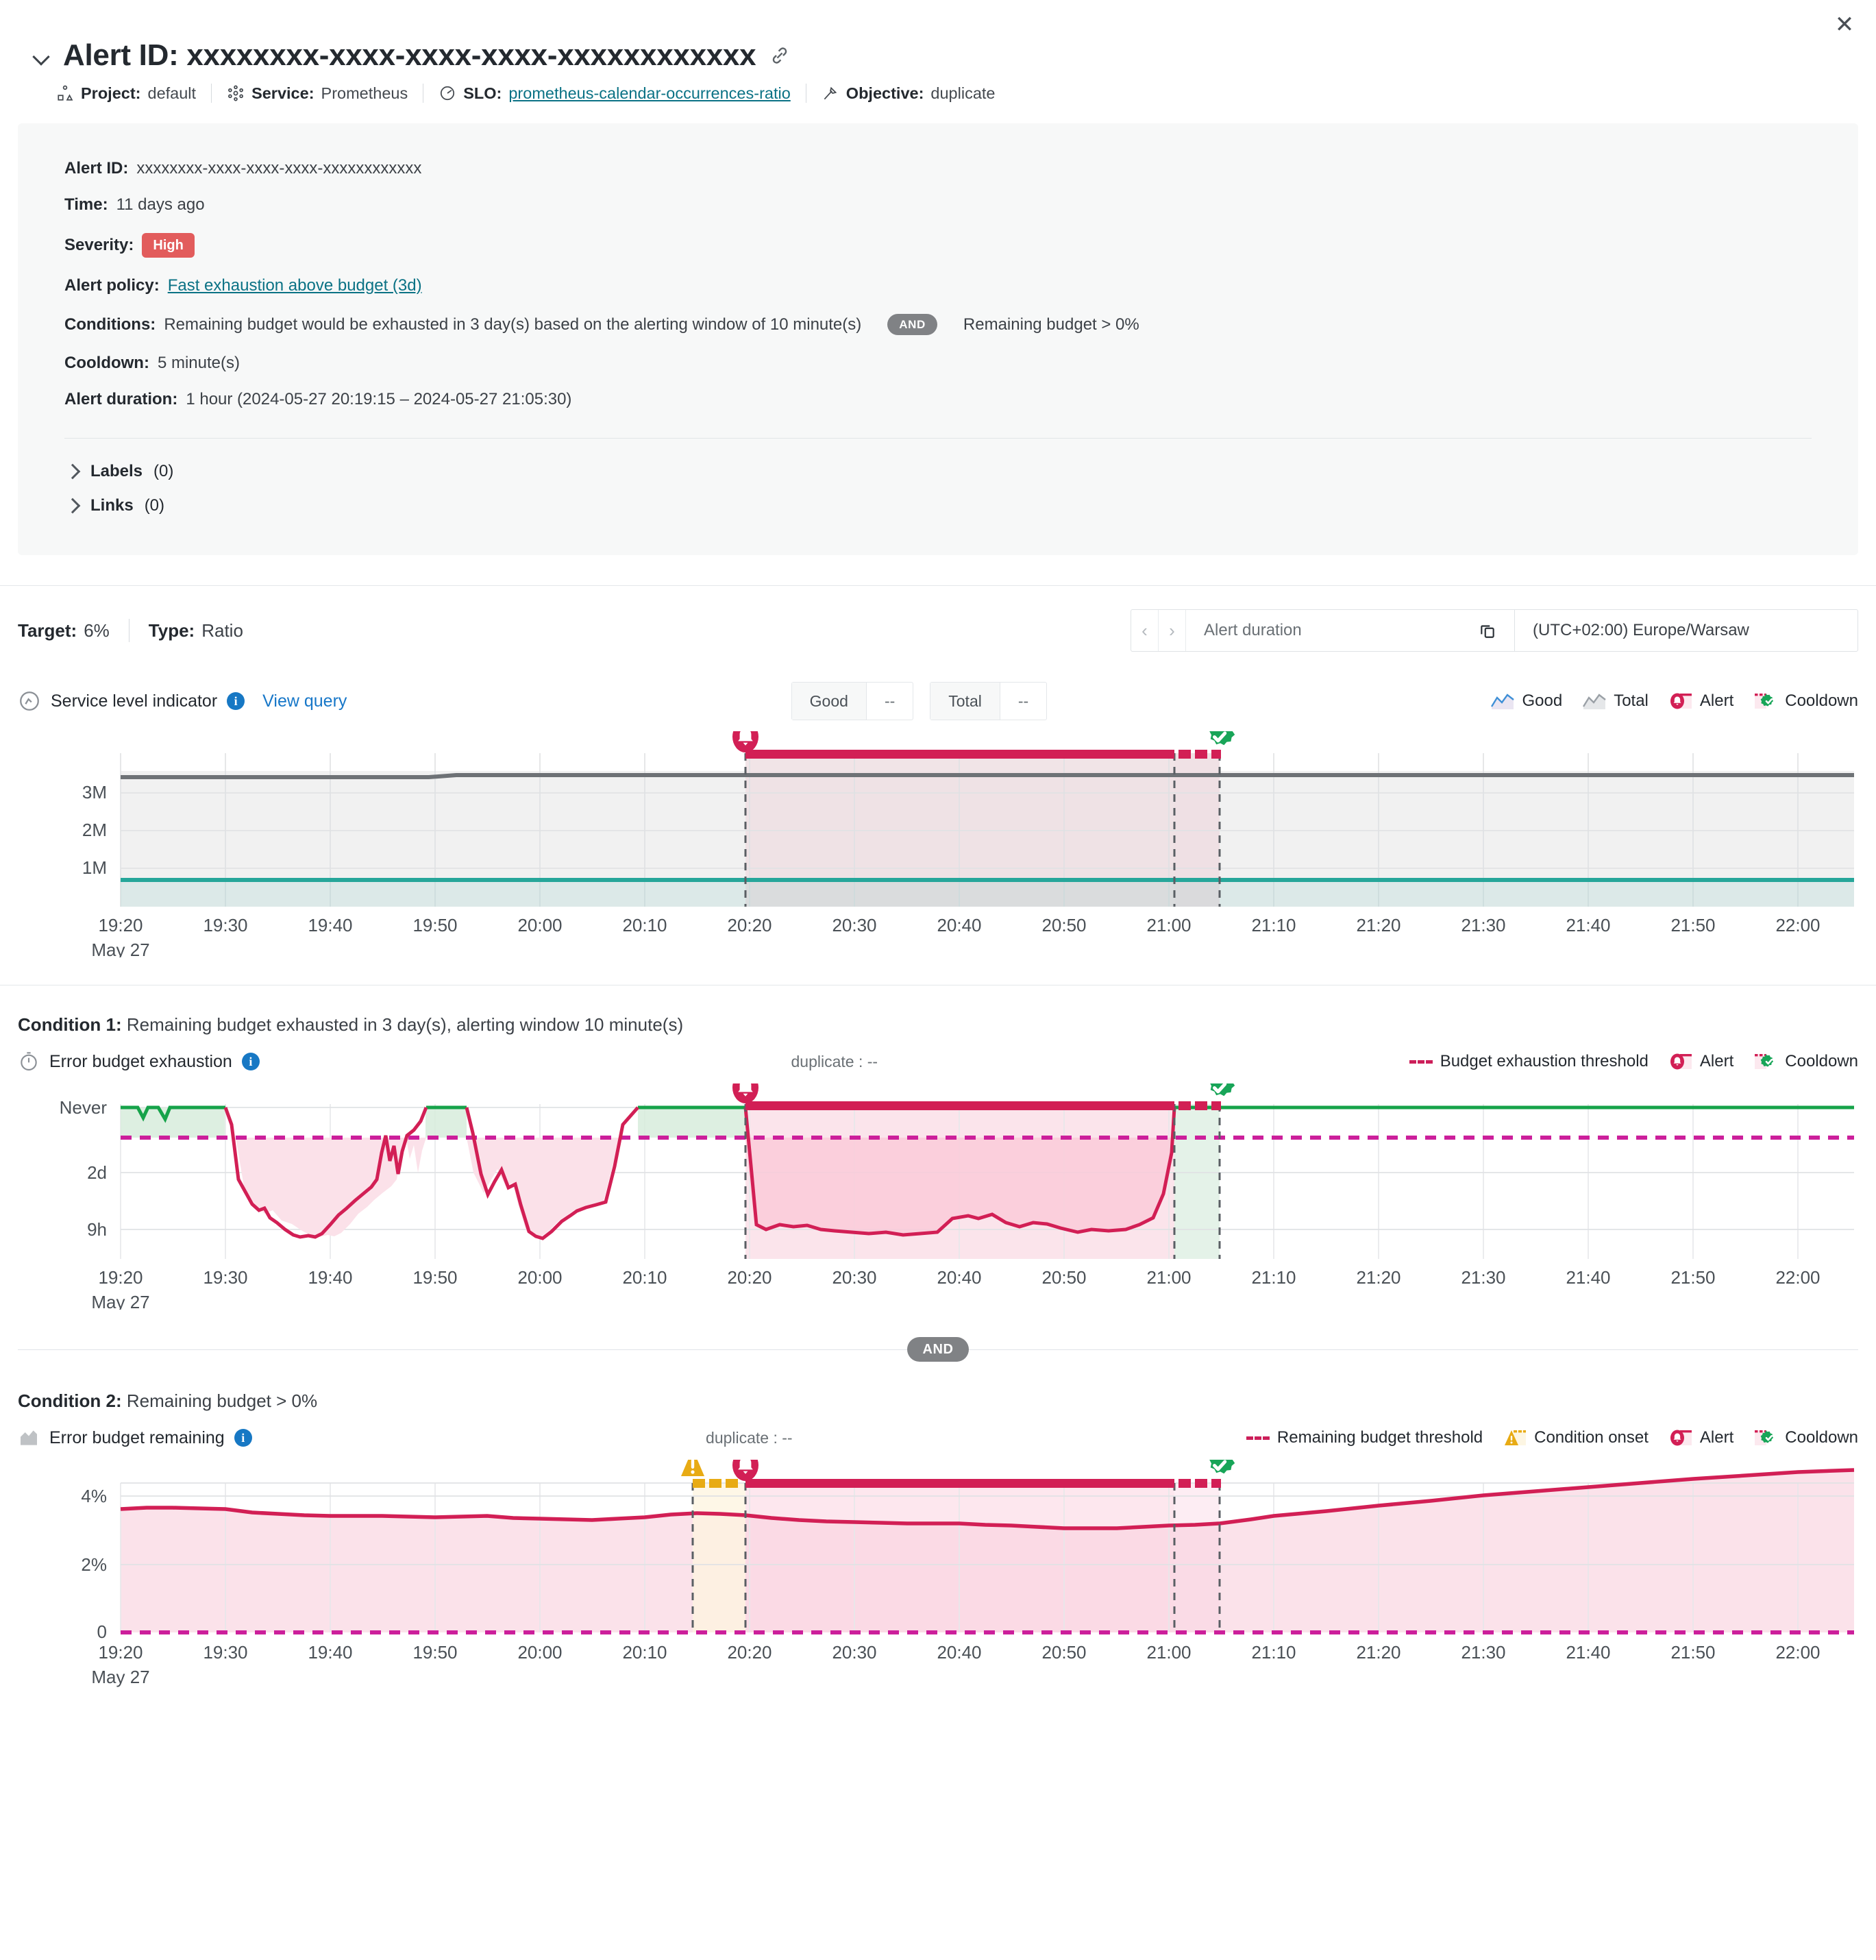 The width and height of the screenshot is (1876, 1960). What do you see at coordinates (1692, 925) in the screenshot?
I see `svg-text: 21:50` at bounding box center [1692, 925].